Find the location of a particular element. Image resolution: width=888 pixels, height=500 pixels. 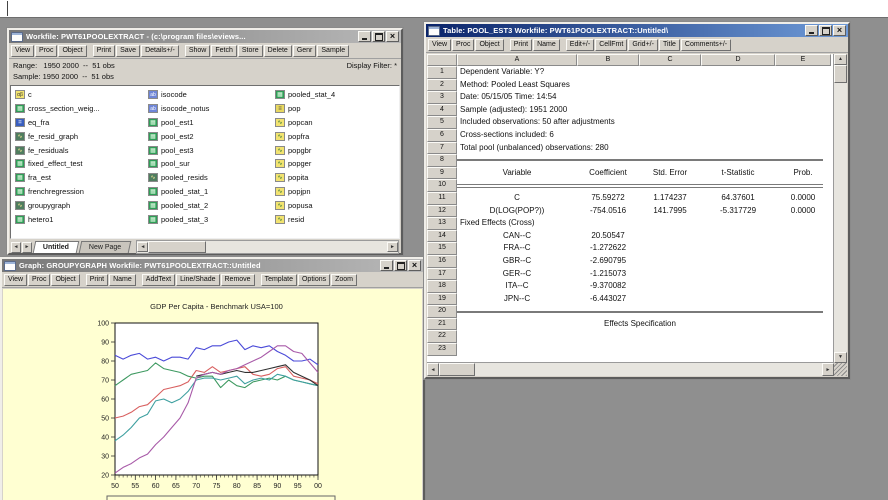

row-number-cell: 13 is located at coordinates (442, 223).